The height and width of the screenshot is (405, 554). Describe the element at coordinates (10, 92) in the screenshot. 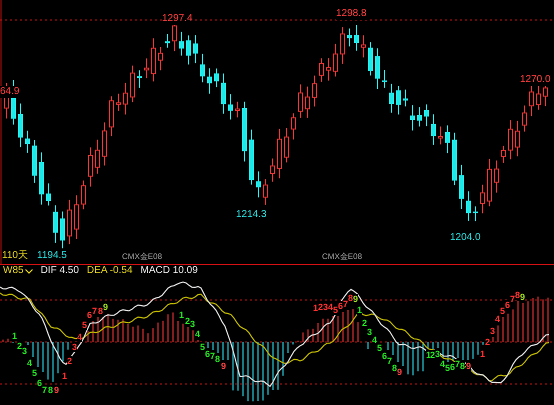

I see `price-label: 64.9` at that location.